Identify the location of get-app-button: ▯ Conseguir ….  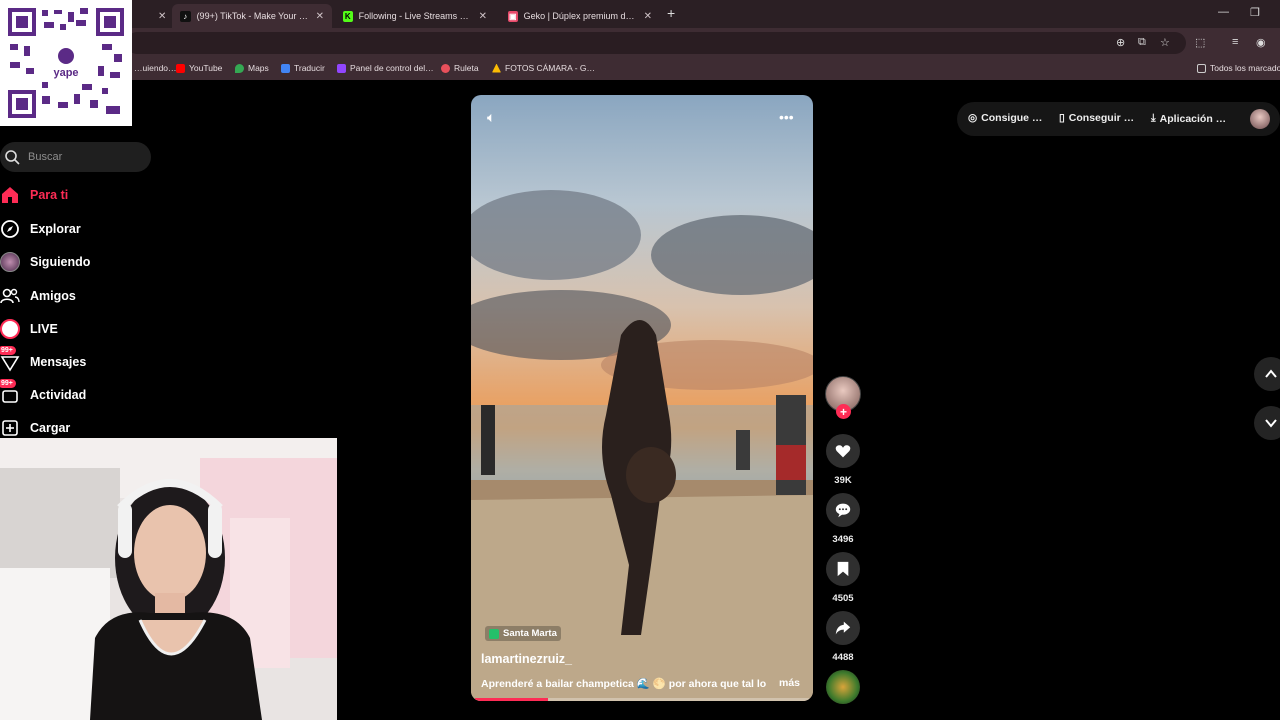
(1096, 118).